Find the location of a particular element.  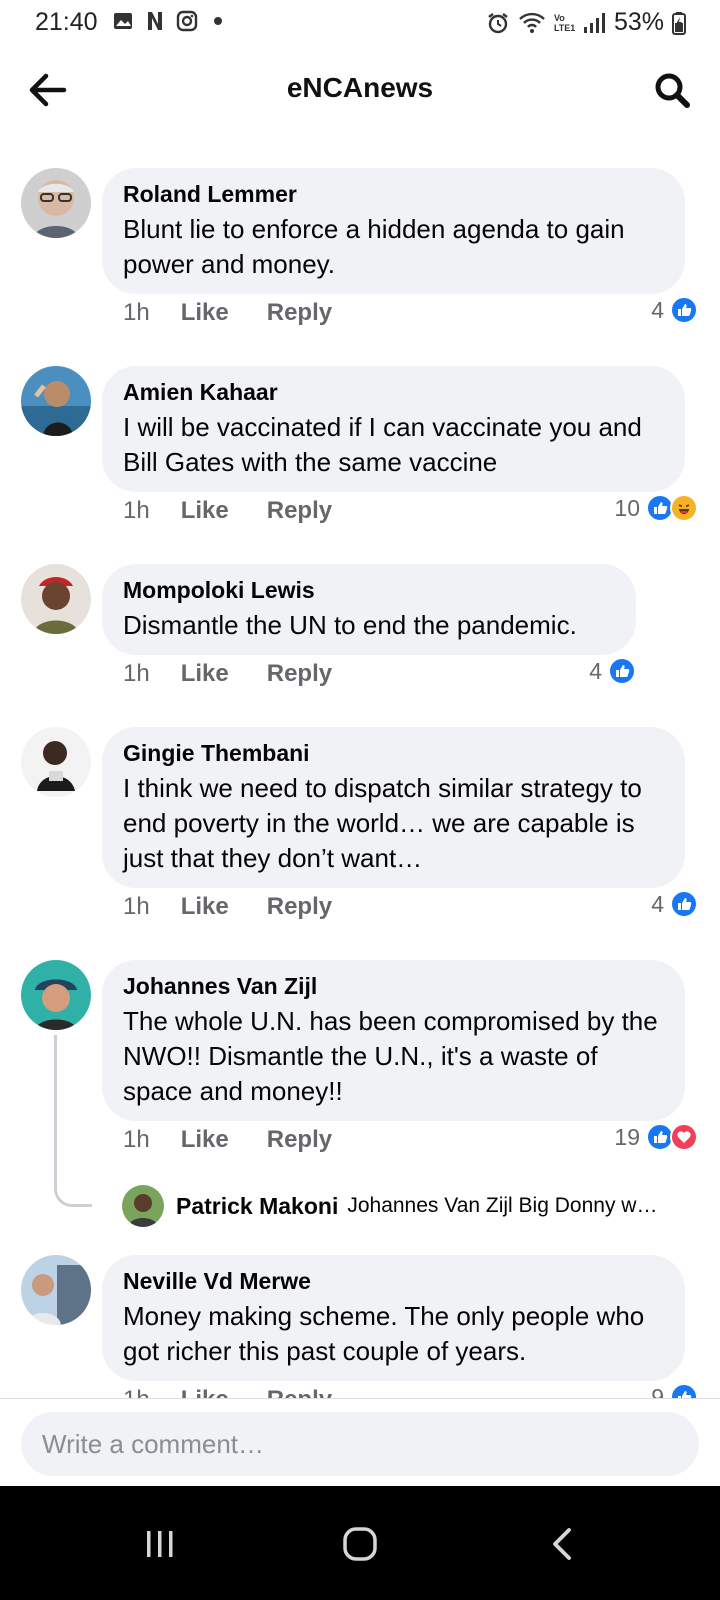

battery-charging-icon is located at coordinates (679, 23).